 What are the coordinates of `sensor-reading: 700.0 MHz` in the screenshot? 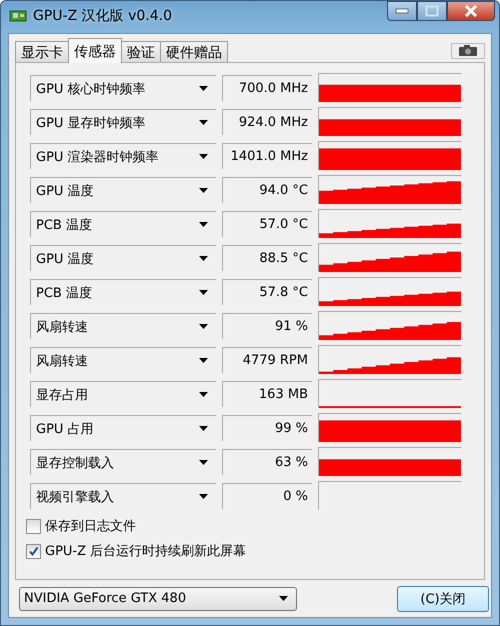 It's located at (267, 88).